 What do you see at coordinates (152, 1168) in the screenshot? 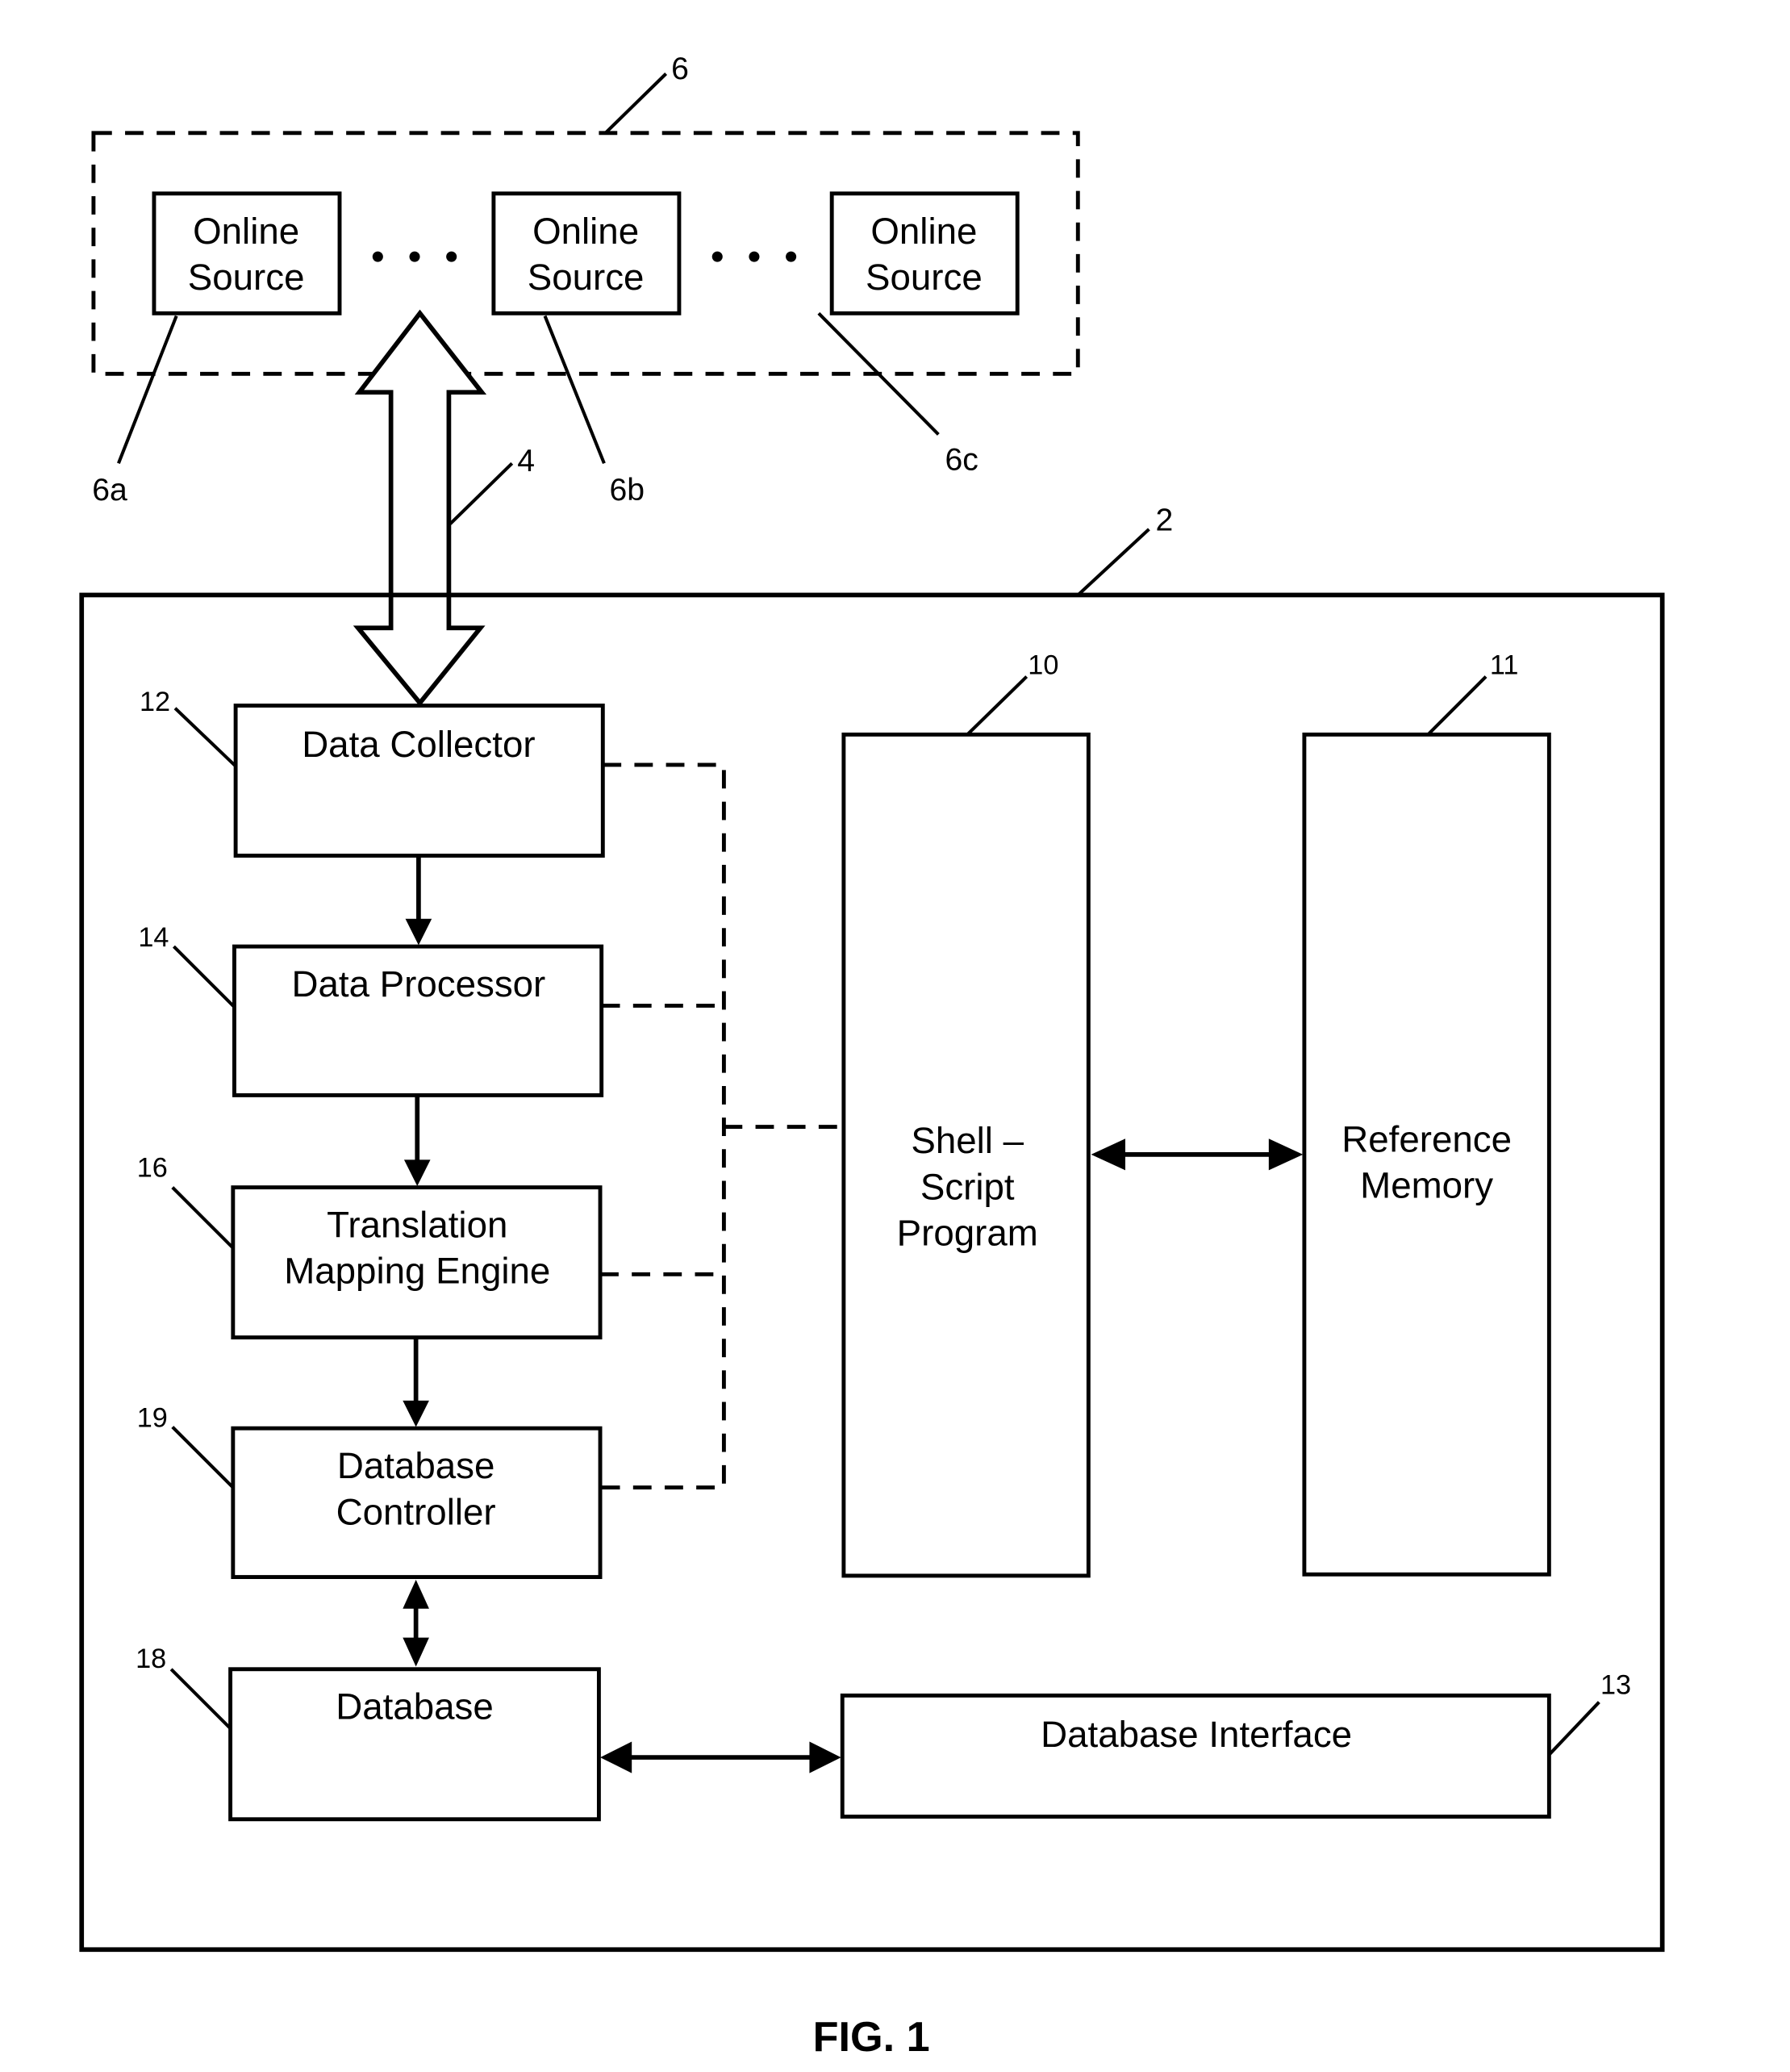
I see `ref-number-16: 16` at bounding box center [152, 1168].